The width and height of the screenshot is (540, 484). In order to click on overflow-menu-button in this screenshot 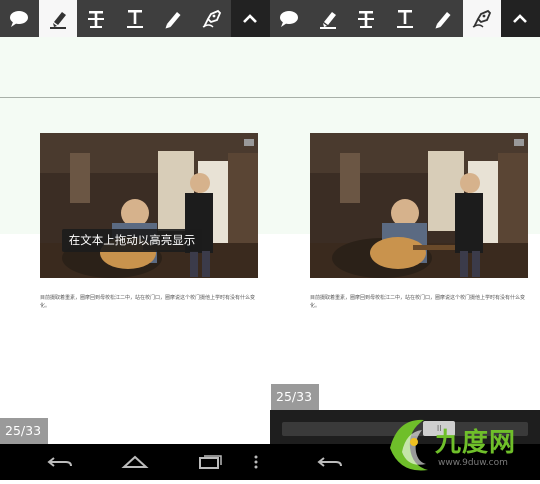, I will do `click(256, 462)`.